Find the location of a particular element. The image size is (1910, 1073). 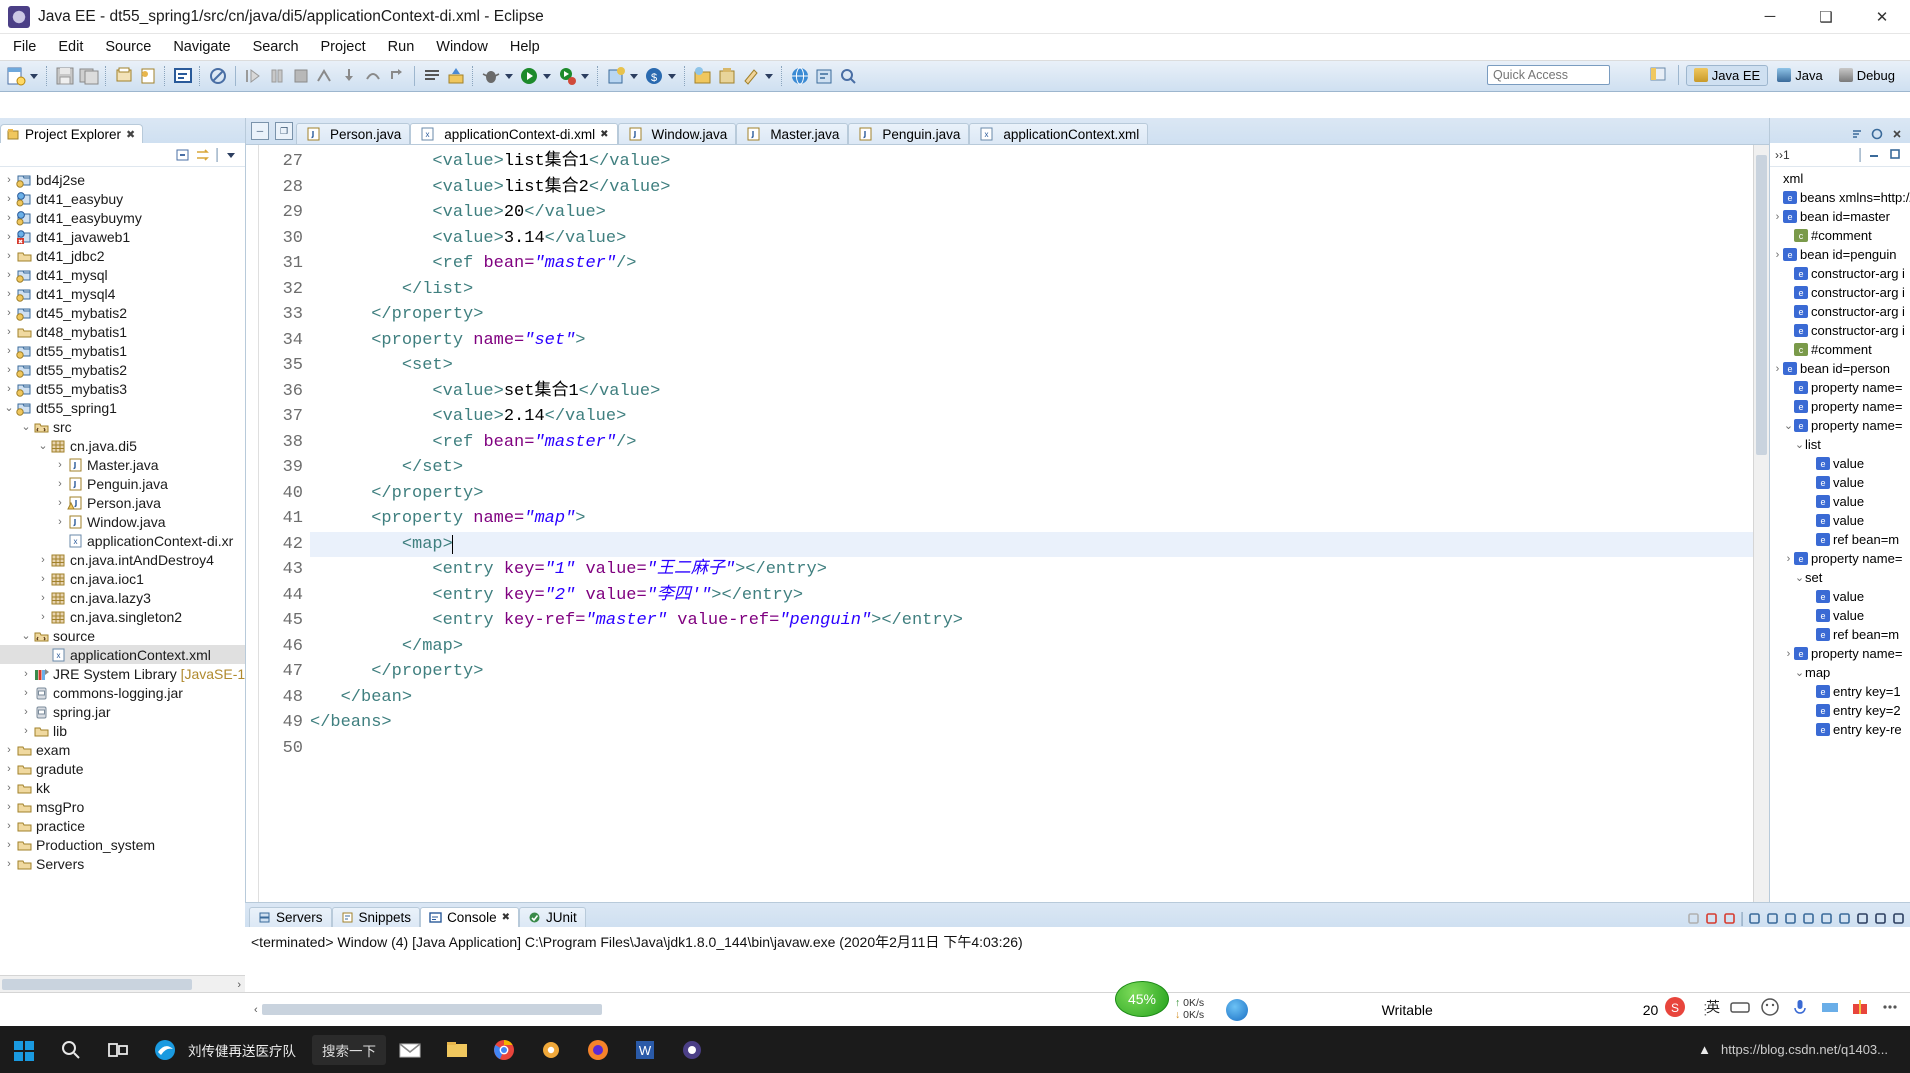

editor-tab: Master.java is located at coordinates (792, 133).